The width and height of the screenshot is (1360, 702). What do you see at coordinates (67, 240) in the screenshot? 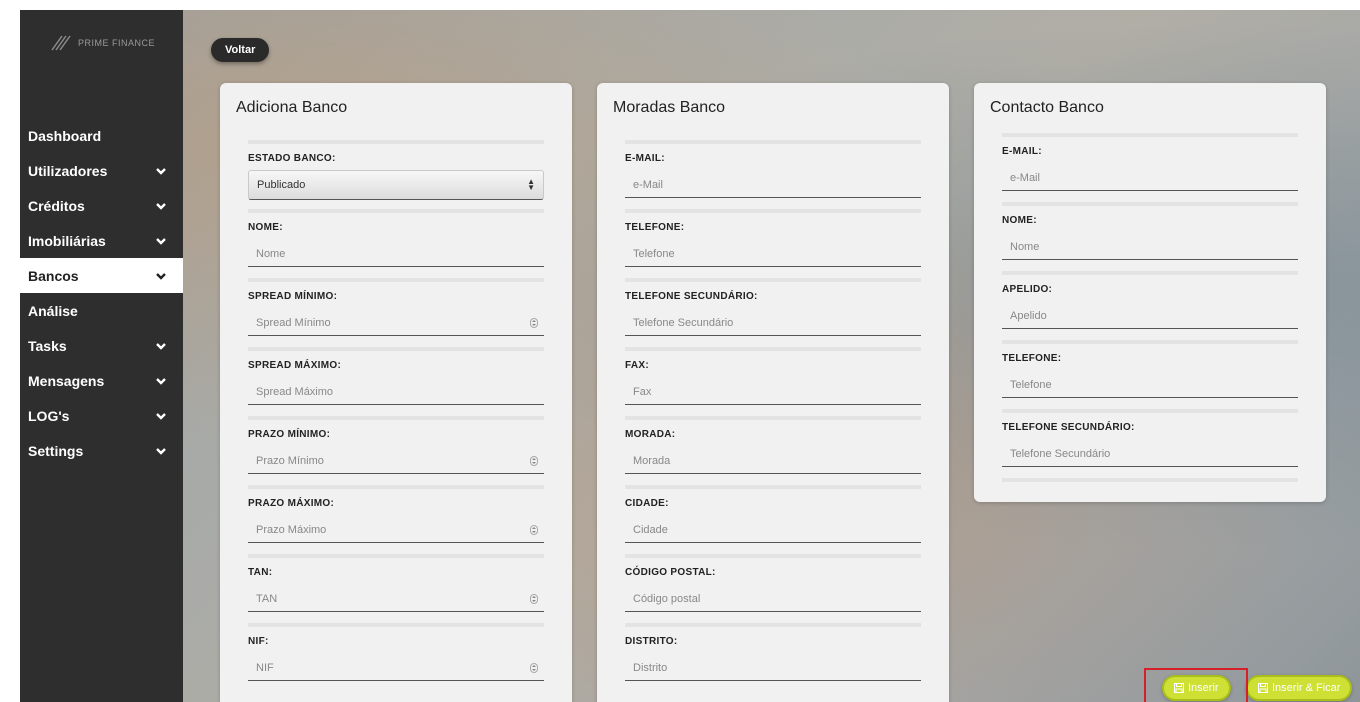
I see `sidebar-item-label: Imobiliárias` at bounding box center [67, 240].